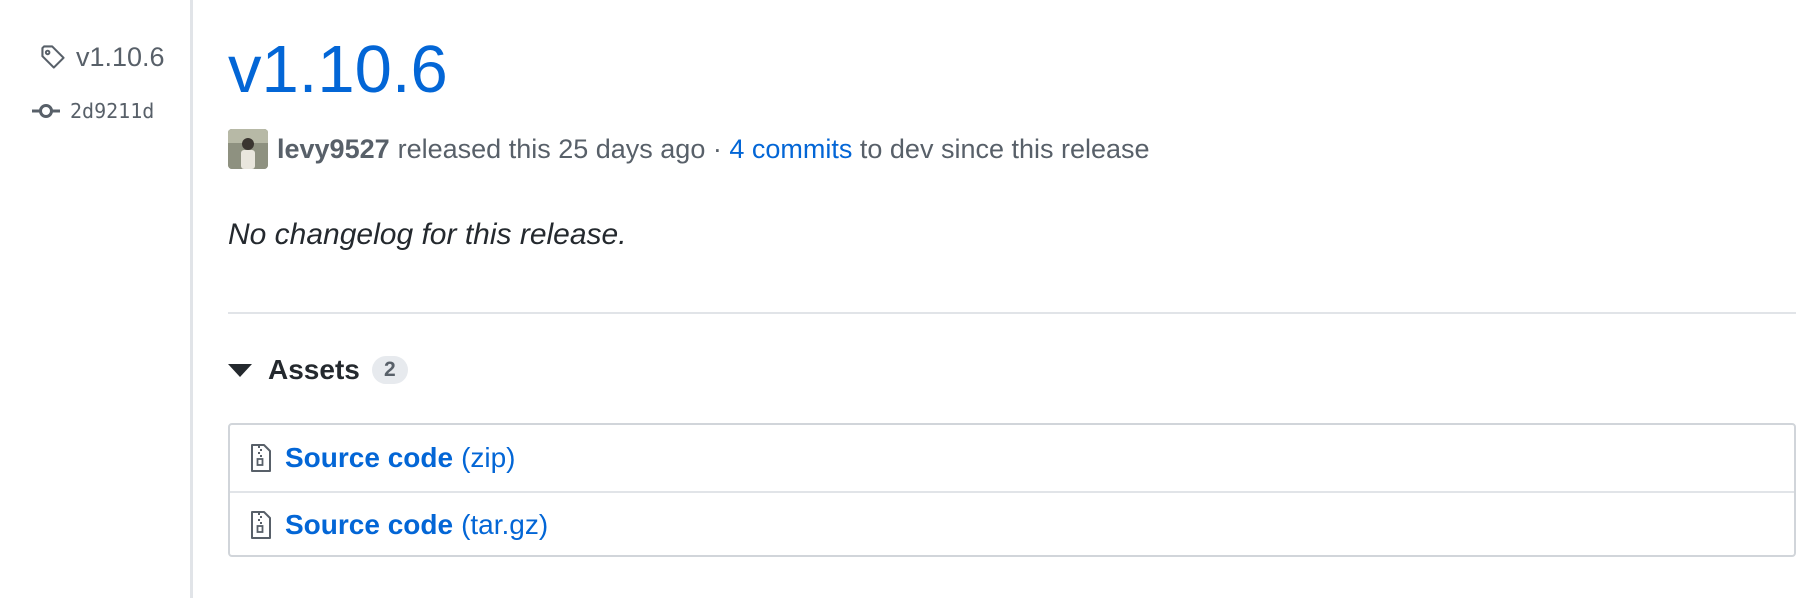 This screenshot has height=598, width=1810. Describe the element at coordinates (53, 57) in the screenshot. I see `tag-icon` at that location.